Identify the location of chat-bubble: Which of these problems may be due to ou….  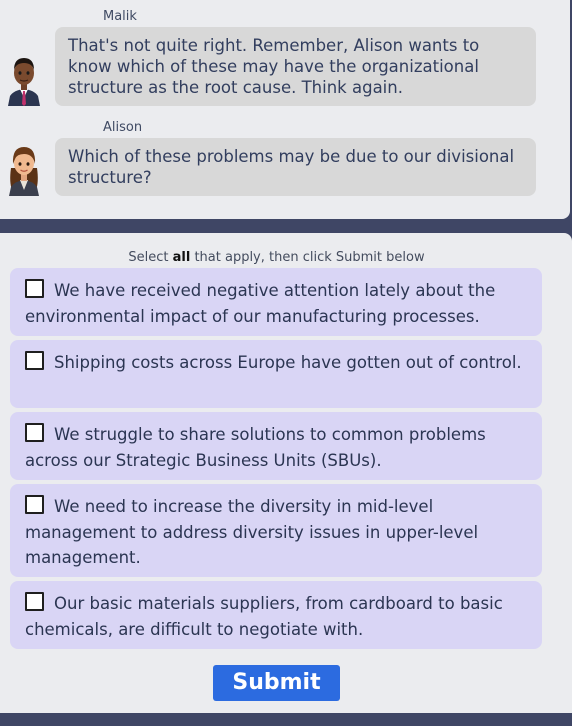
(295, 167).